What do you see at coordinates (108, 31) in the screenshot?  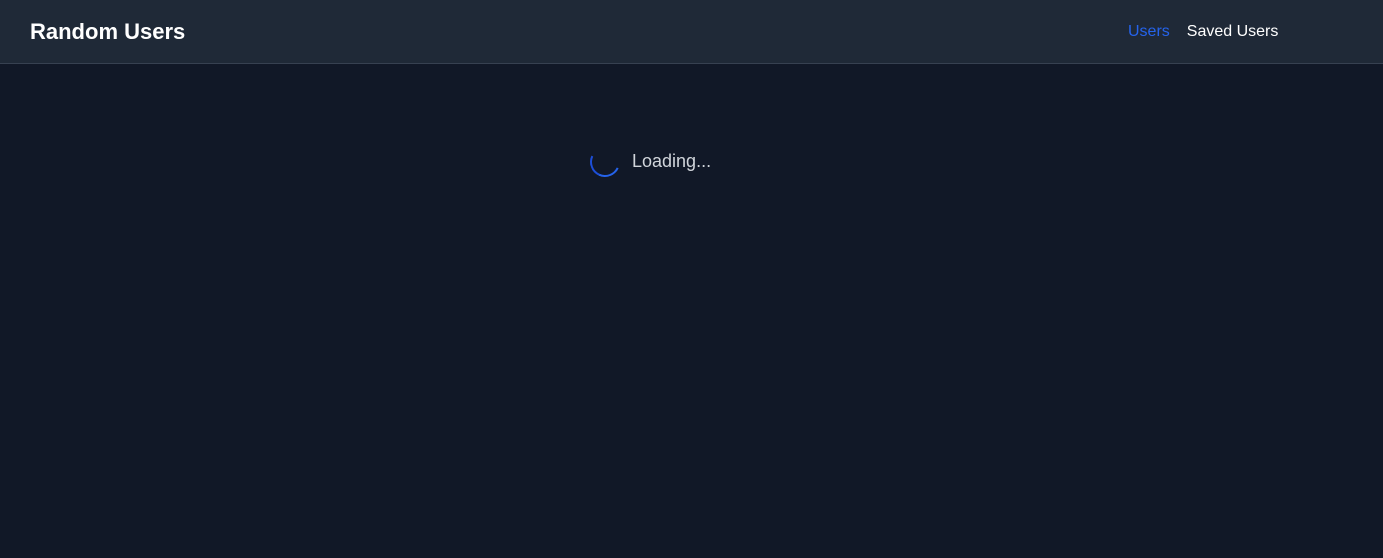 I see `app-title: Random Users` at bounding box center [108, 31].